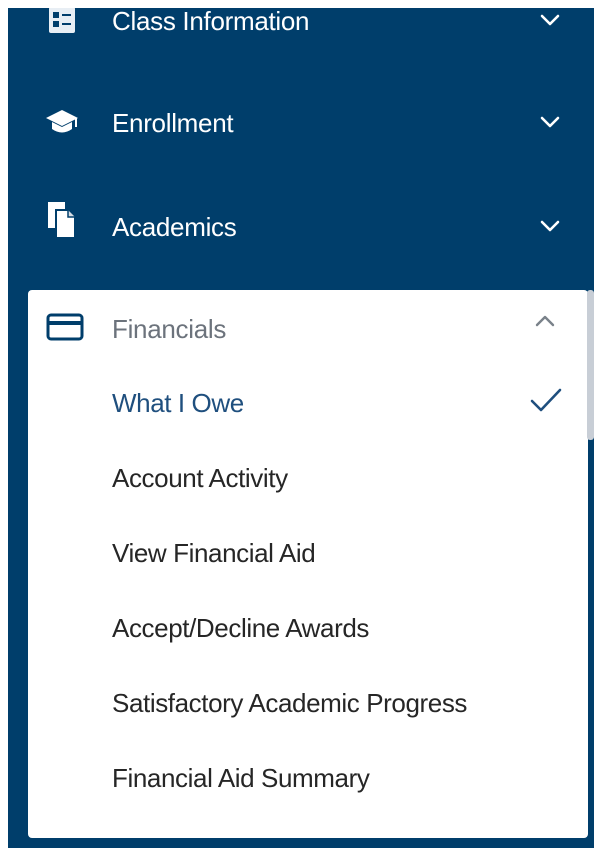 This screenshot has width=598, height=848. What do you see at coordinates (62, 23) in the screenshot?
I see `class-info-icon` at bounding box center [62, 23].